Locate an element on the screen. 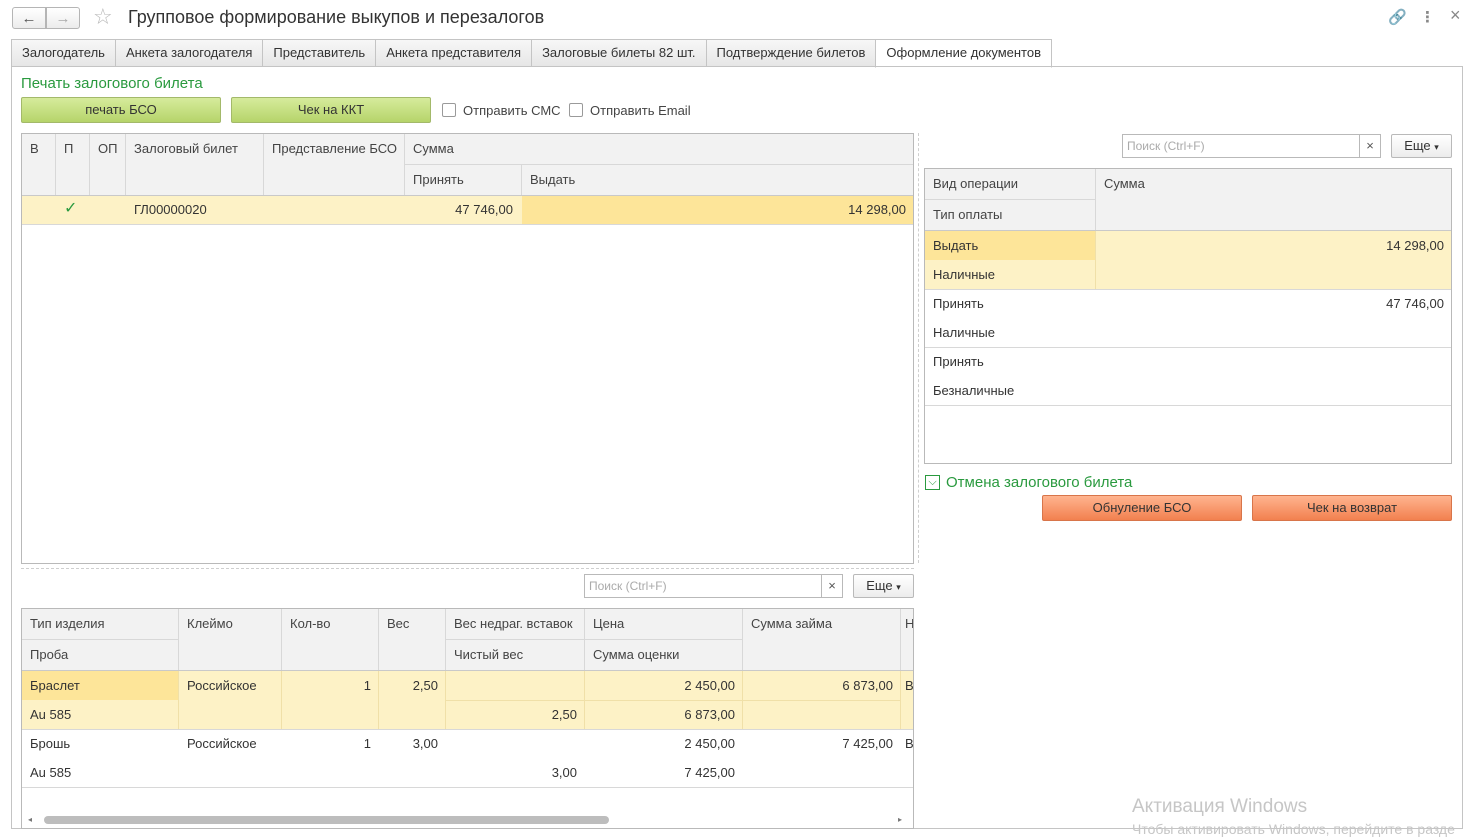 Image resolution: width=1482 pixels, height=838 pixels. items-more-button: Еще ▾ is located at coordinates (883, 586).